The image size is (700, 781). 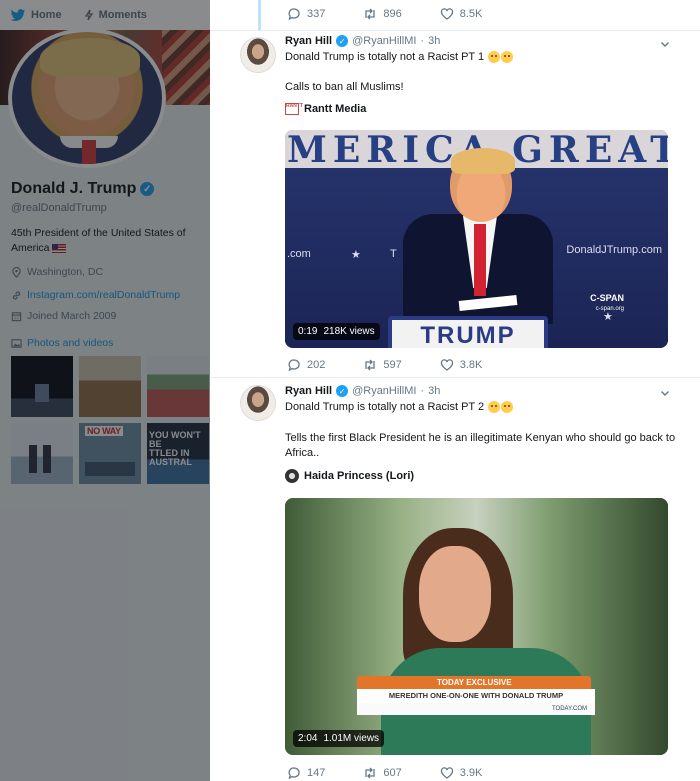 I want to click on tweet-actions: 202 597 3.8K, so click(x=403, y=365).